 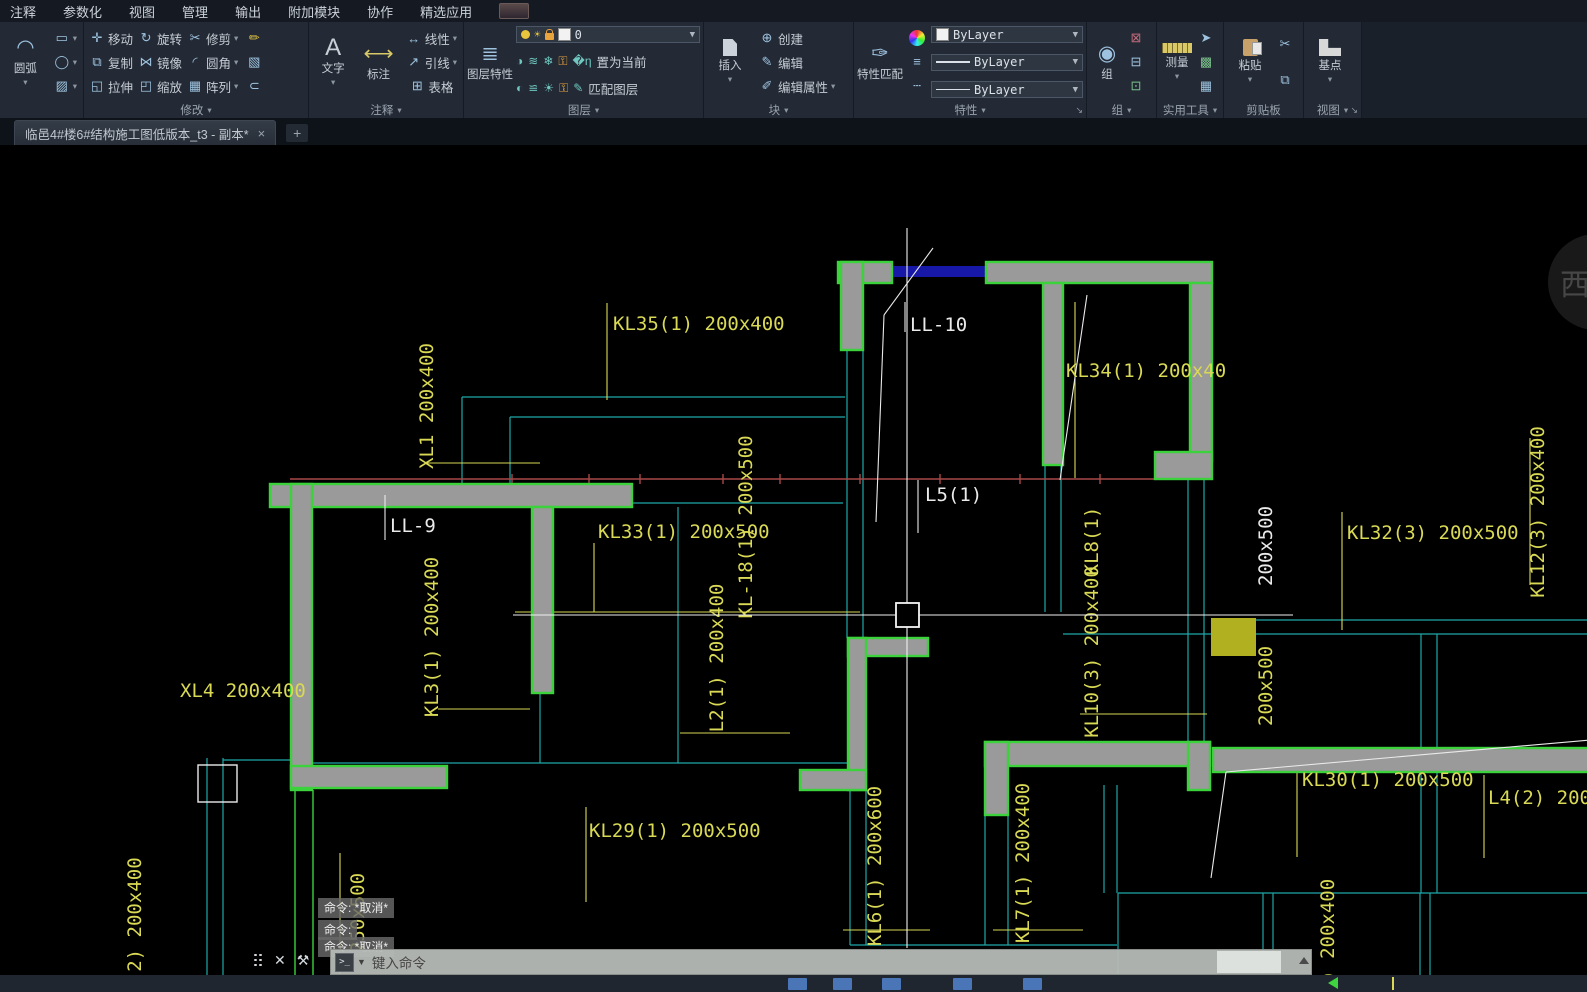 What do you see at coordinates (254, 62) in the screenshot?
I see `explode-tool: ▧` at bounding box center [254, 62].